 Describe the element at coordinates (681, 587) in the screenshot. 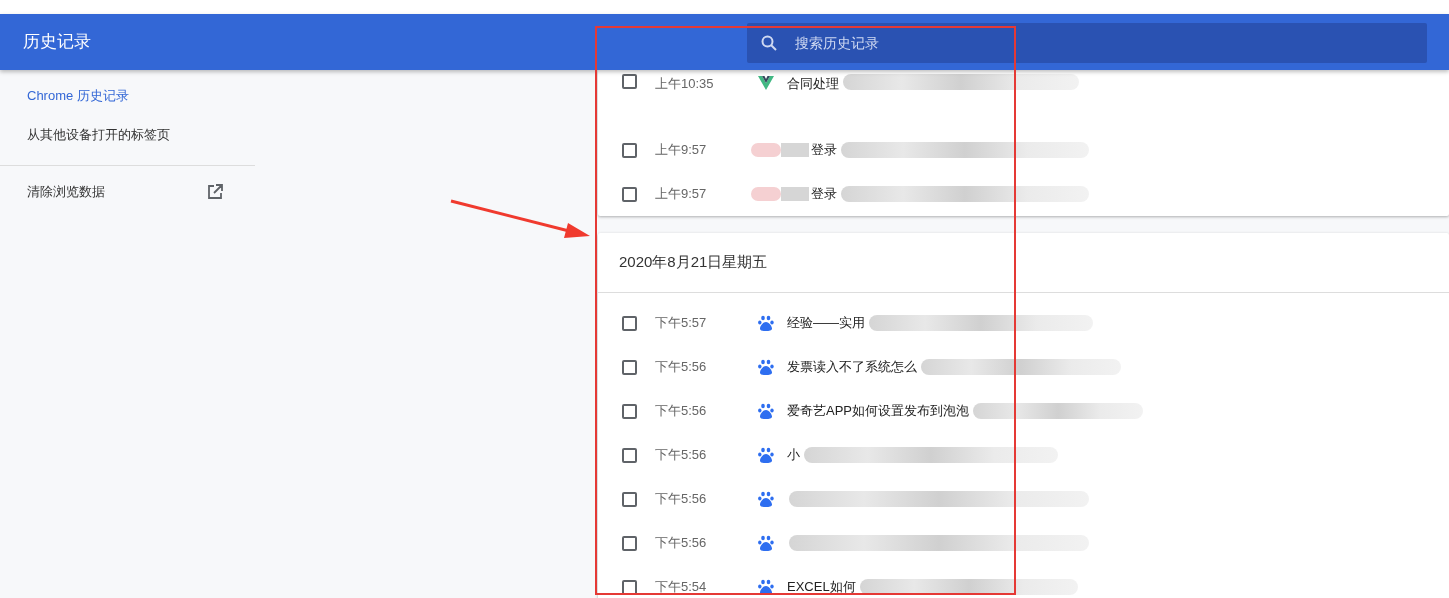

I see `time-label: 下午5:54` at that location.